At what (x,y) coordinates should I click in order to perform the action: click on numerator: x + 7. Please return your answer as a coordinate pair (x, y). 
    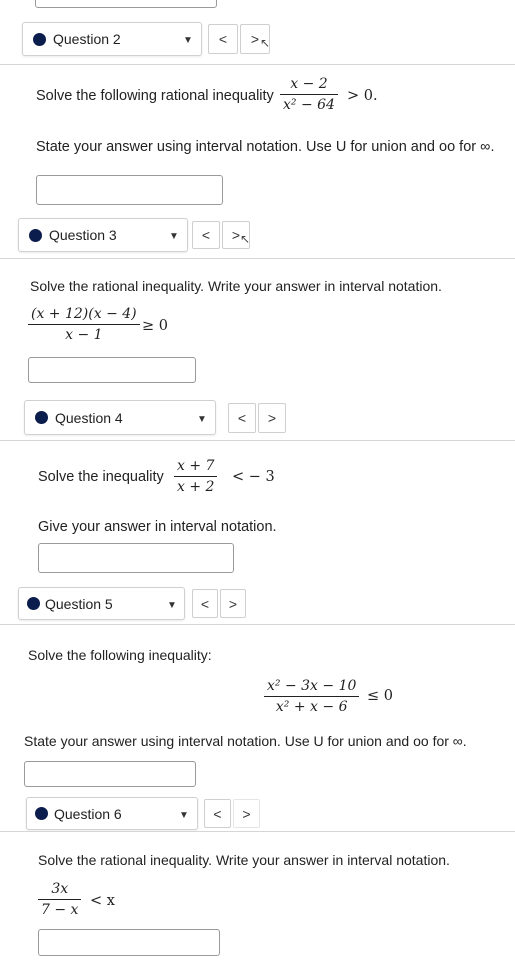
    Looking at the image, I should click on (196, 466).